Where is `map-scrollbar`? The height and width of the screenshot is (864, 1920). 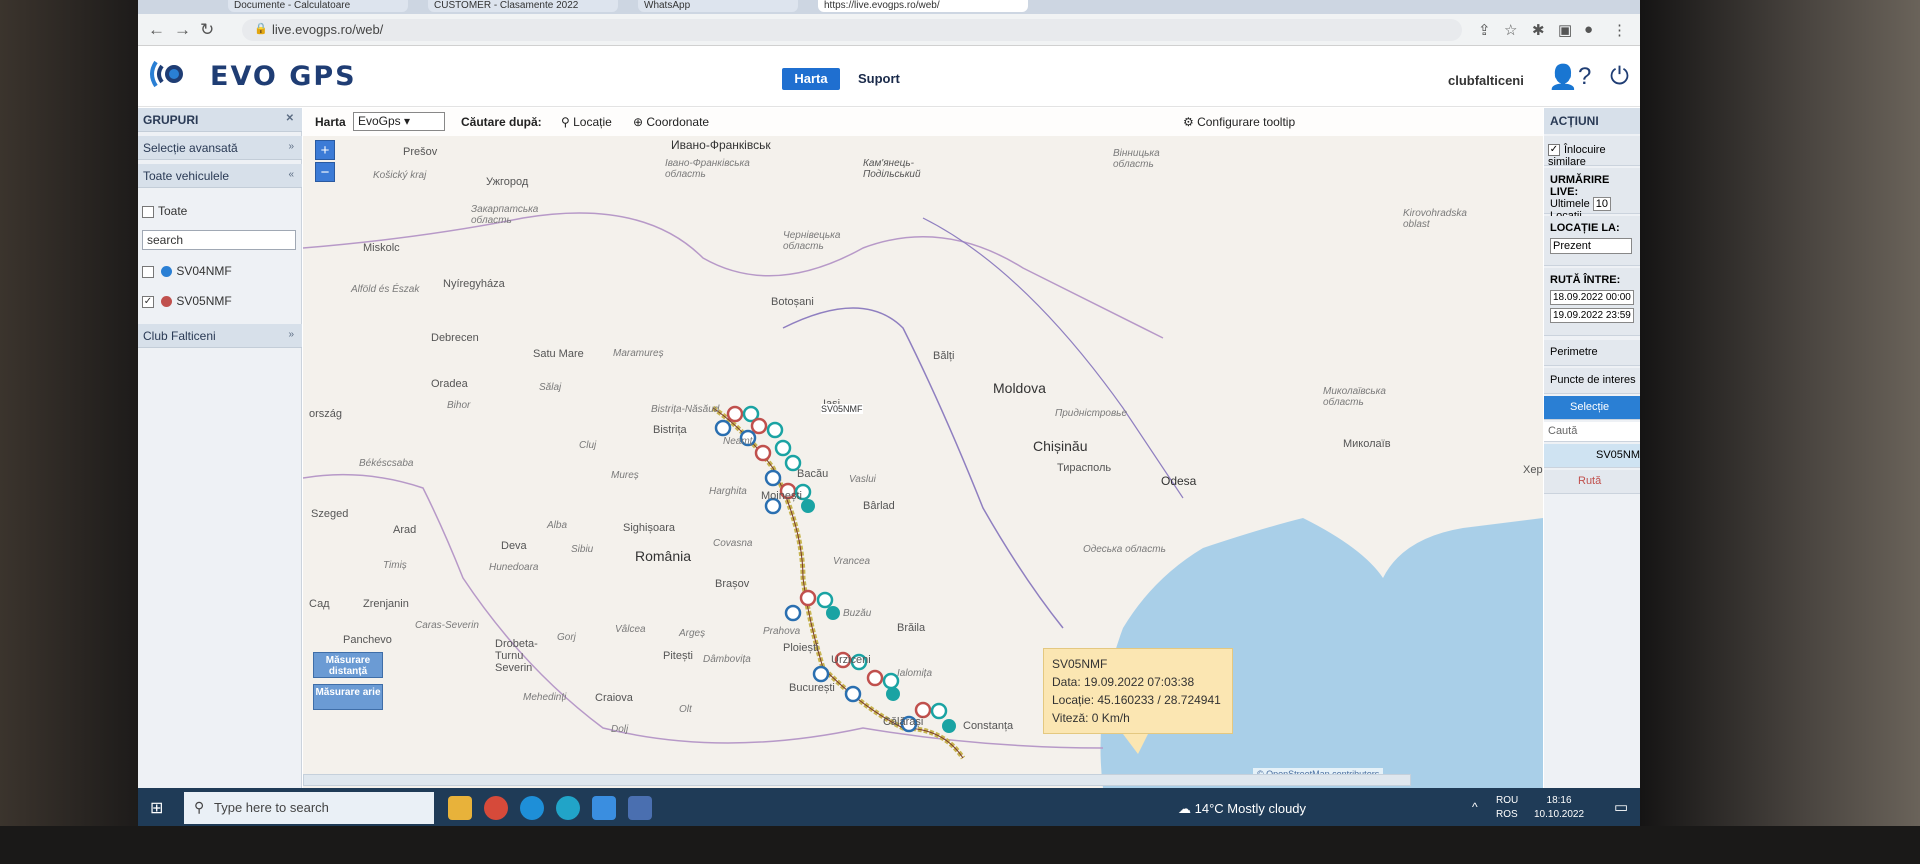 map-scrollbar is located at coordinates (857, 780).